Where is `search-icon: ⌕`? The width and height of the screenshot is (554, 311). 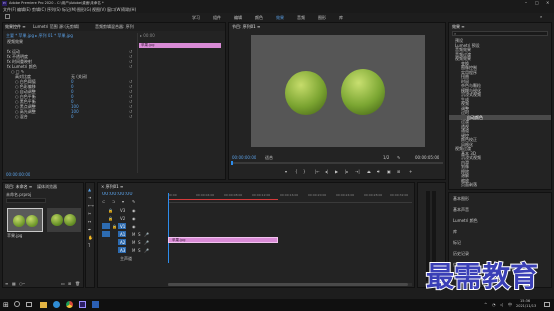 search-icon: ⌕ is located at coordinates (541, 16).